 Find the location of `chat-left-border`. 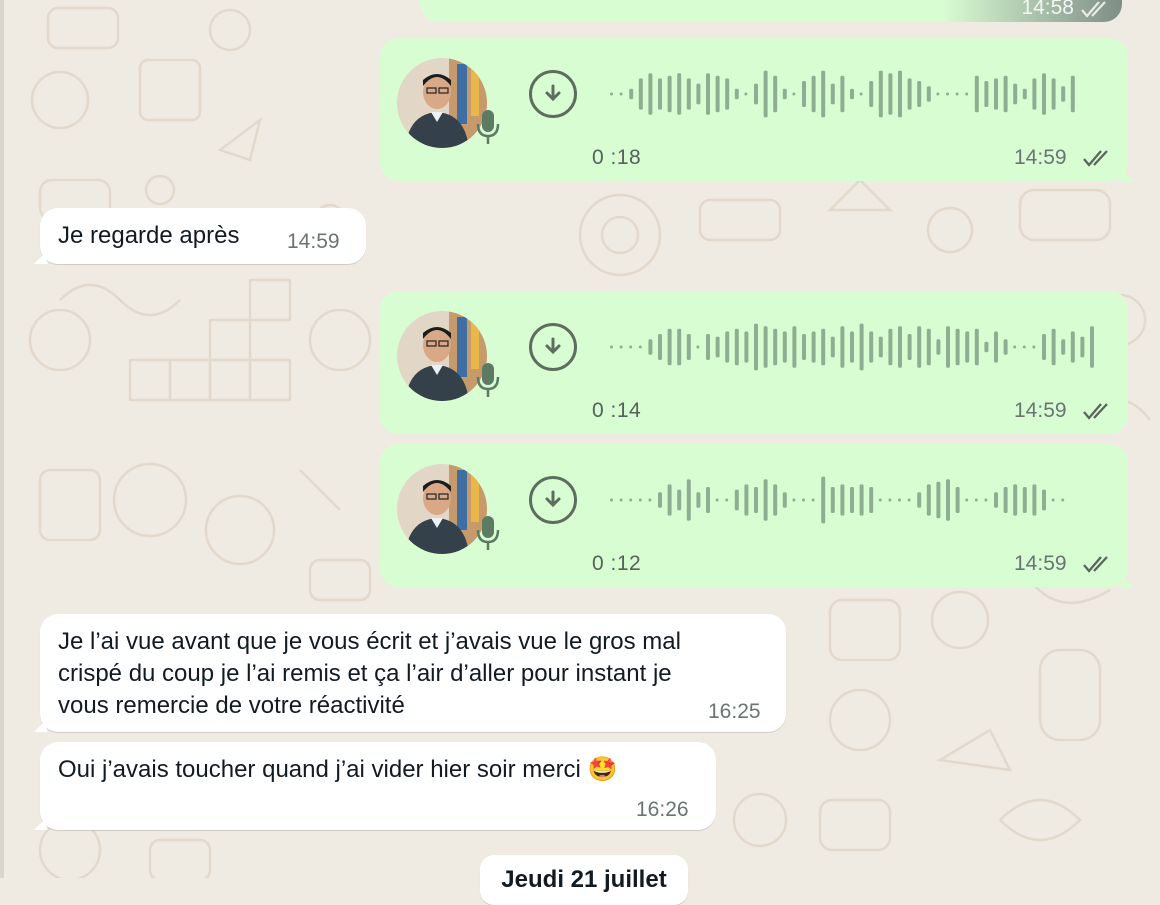

chat-left-border is located at coordinates (2, 439).